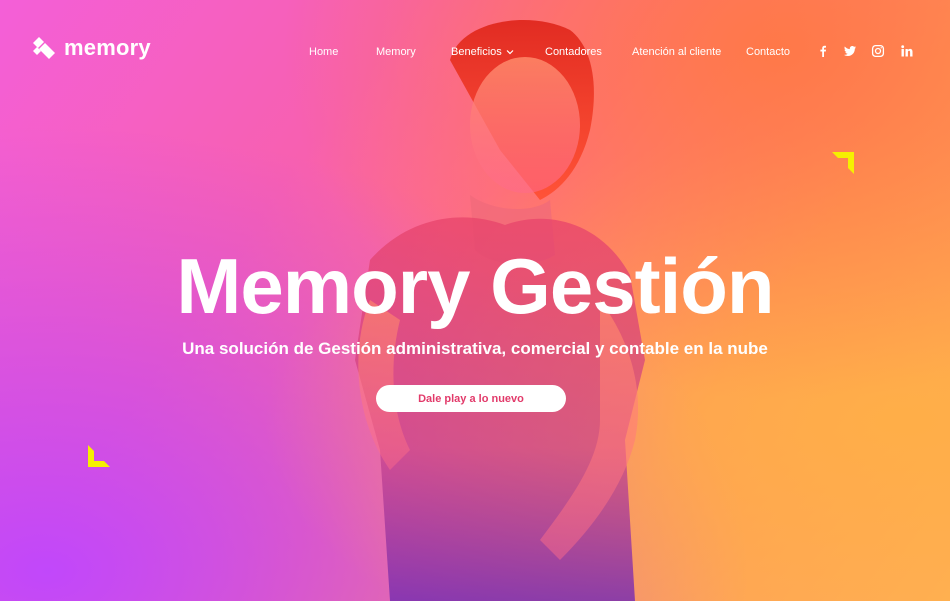  I want to click on nav-item-contacto: Contacto, so click(768, 52).